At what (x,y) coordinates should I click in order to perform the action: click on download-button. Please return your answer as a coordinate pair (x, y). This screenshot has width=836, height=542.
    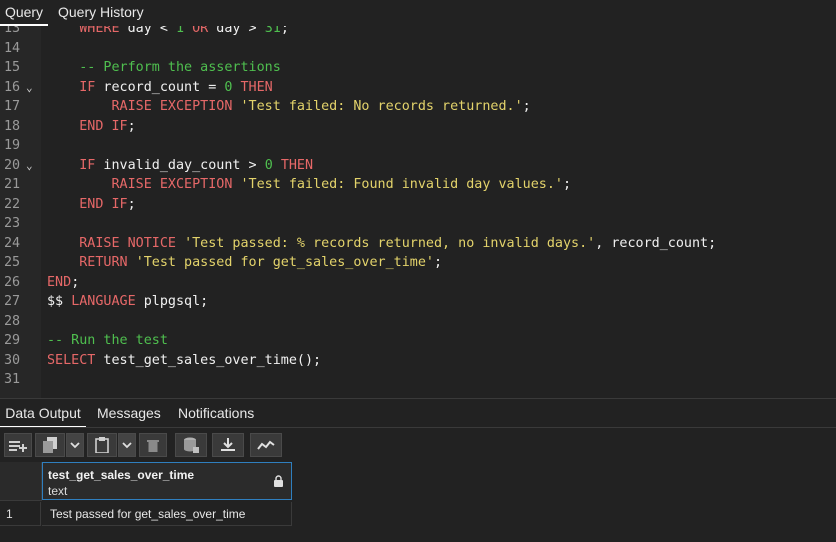
    Looking at the image, I should click on (228, 445).